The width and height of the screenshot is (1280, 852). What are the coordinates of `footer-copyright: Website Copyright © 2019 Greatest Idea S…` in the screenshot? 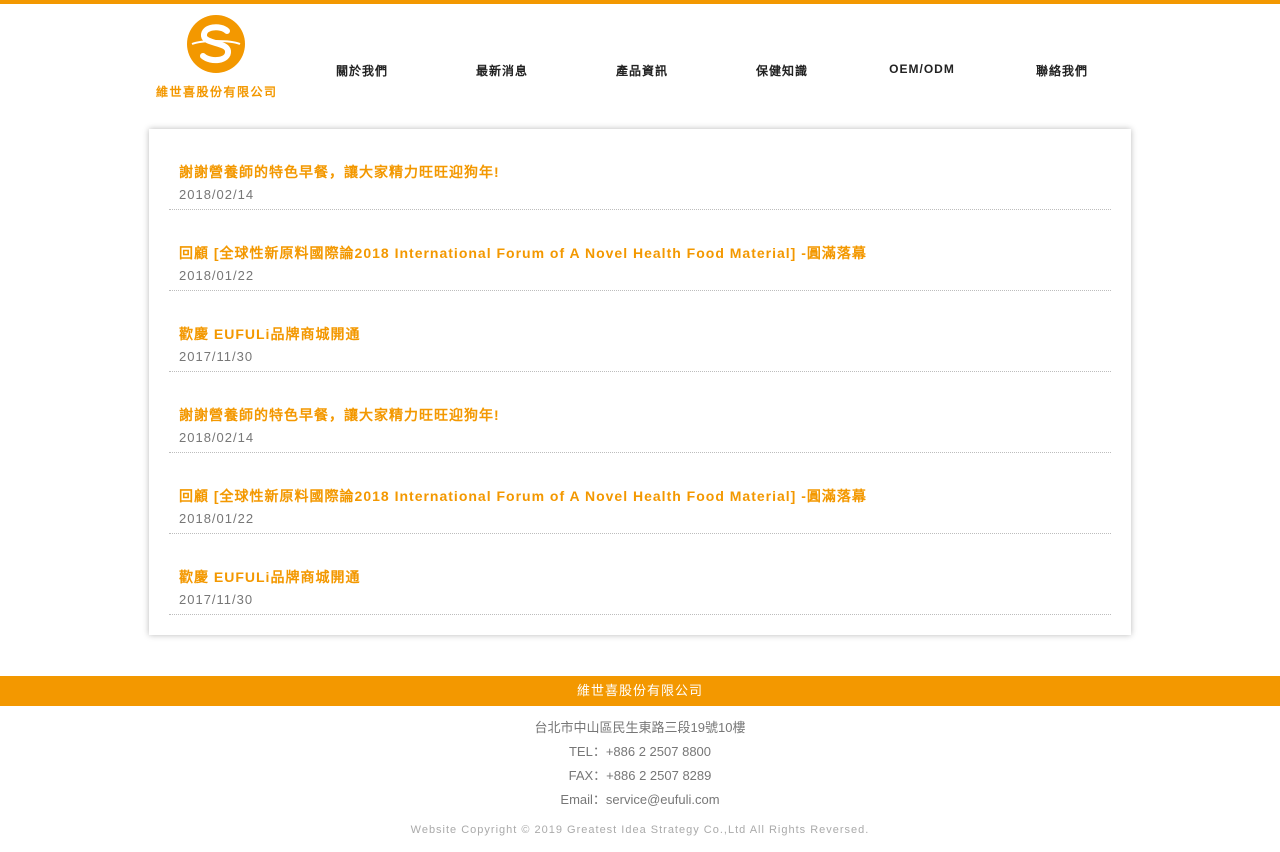 It's located at (640, 830).